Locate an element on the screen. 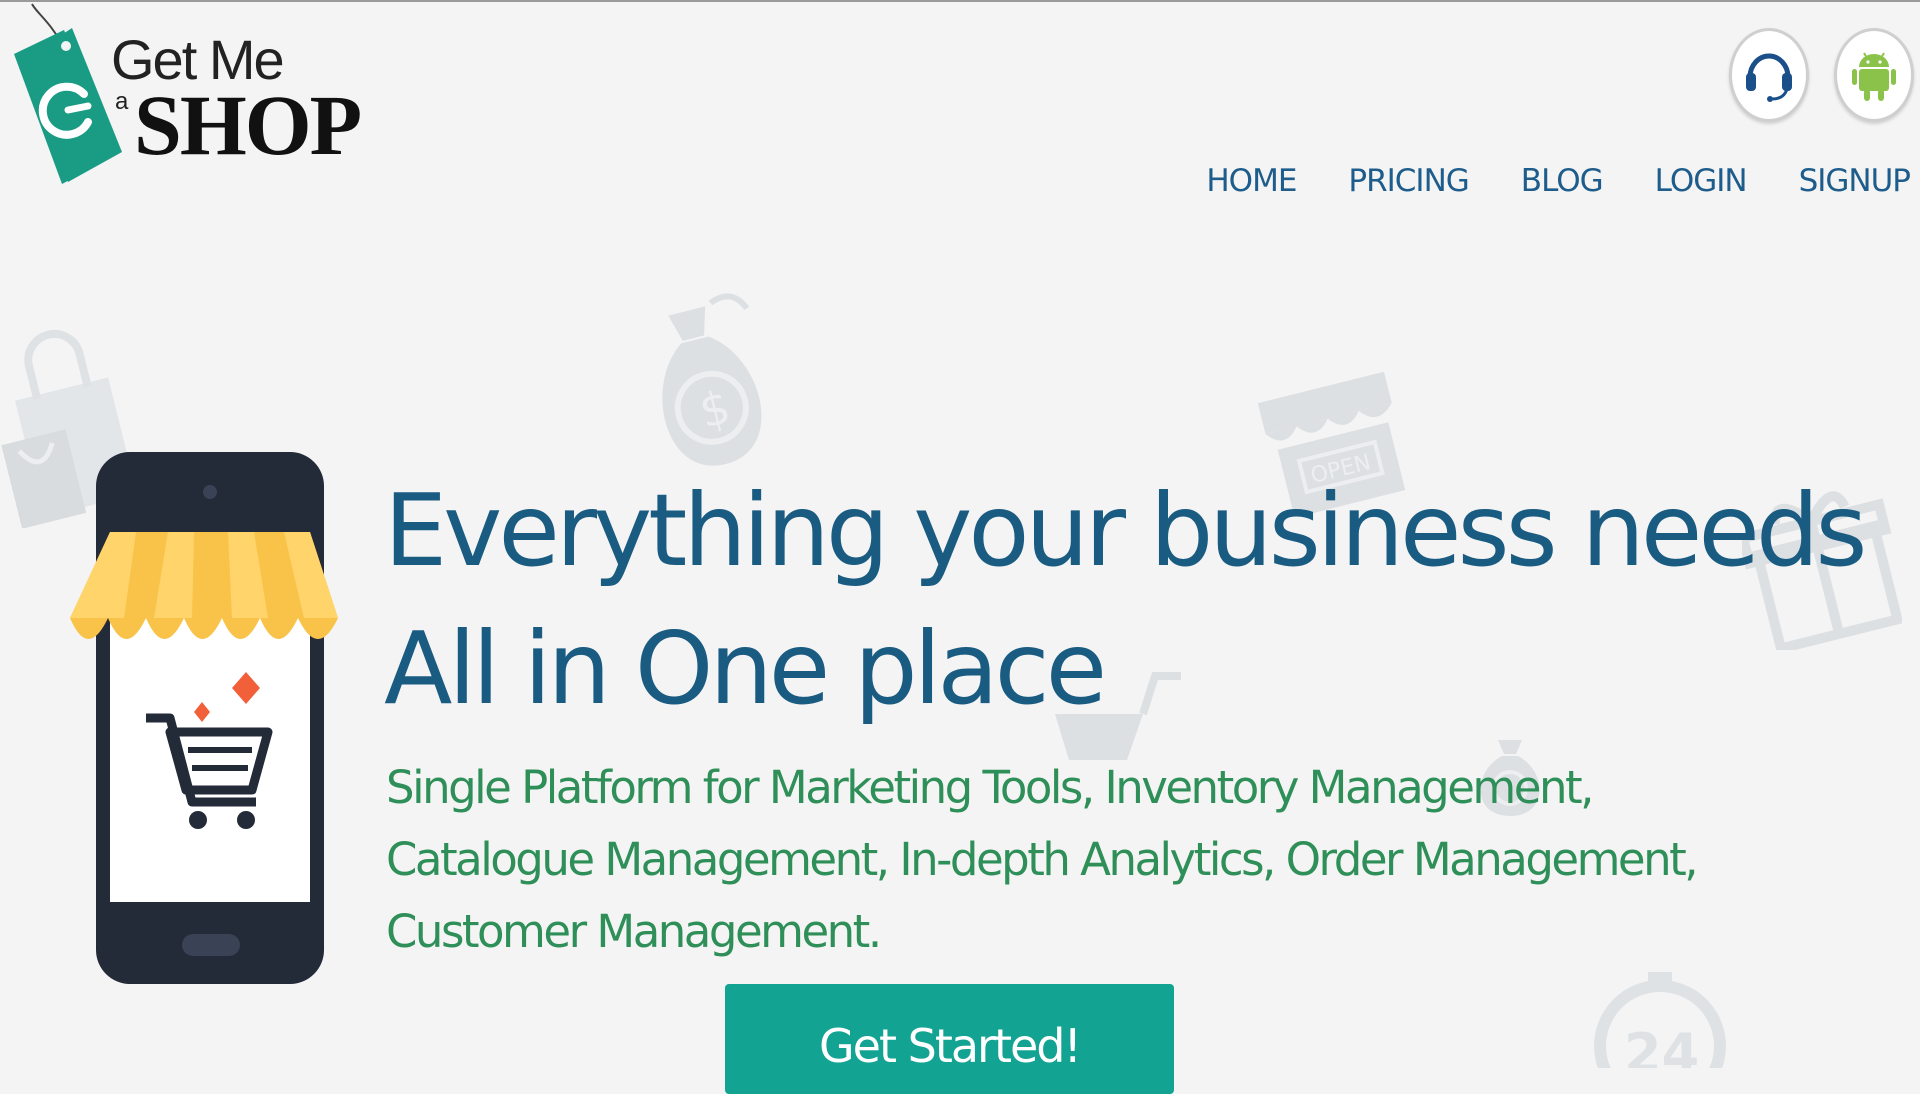 The height and width of the screenshot is (1094, 1920). money-bag-deco-icon: $ is located at coordinates (712, 379).